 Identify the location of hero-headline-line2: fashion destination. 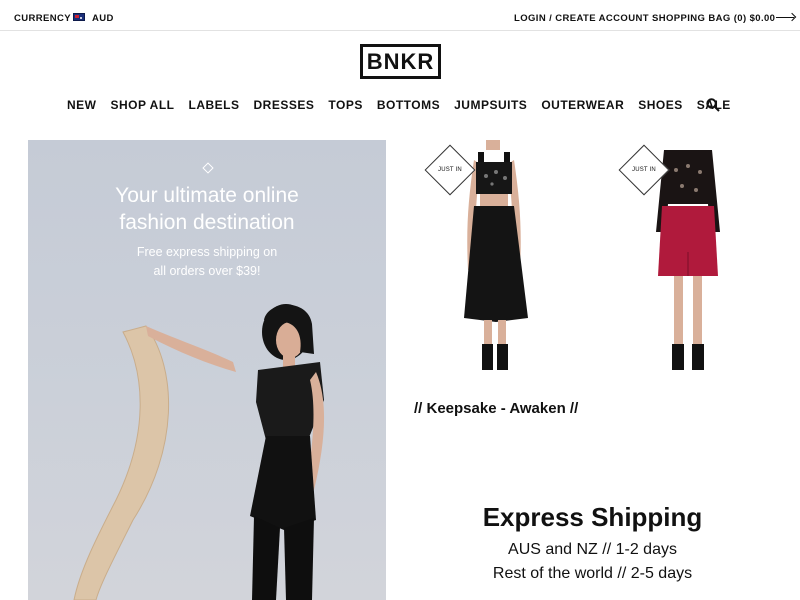
(207, 222).